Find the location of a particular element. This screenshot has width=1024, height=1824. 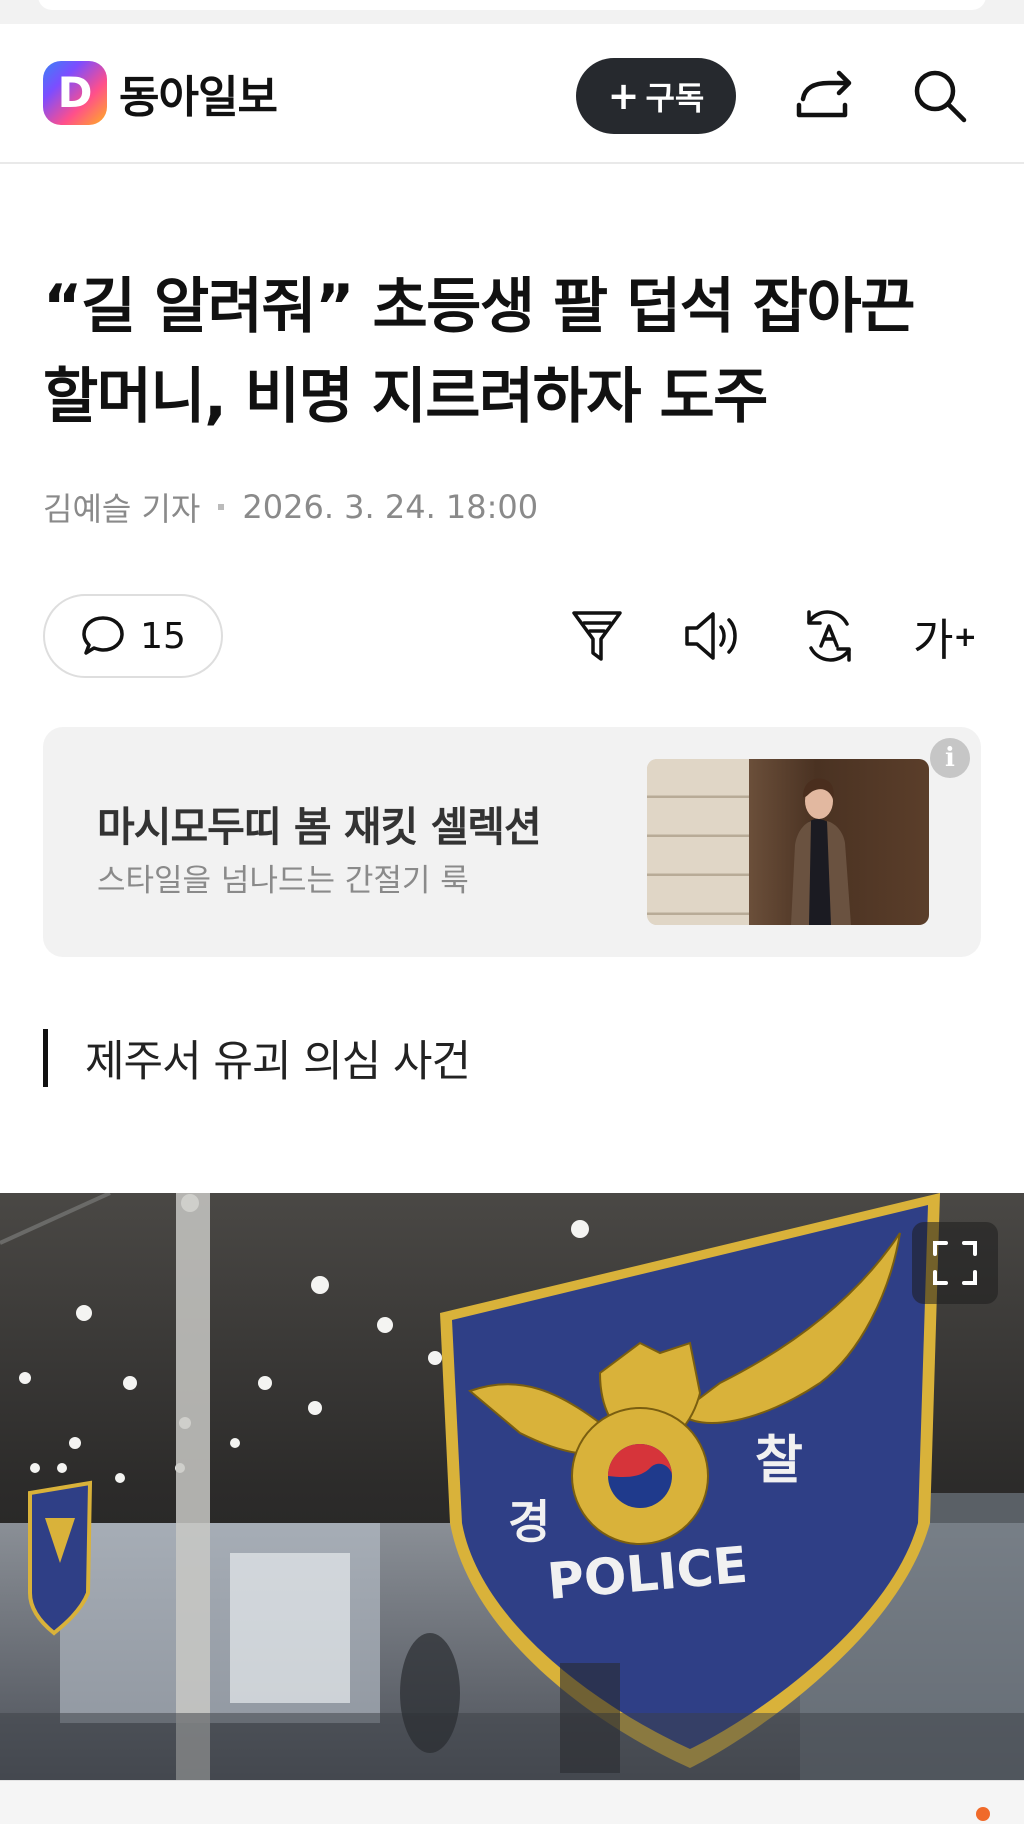

ad-image-stone-wall is located at coordinates (698, 842).